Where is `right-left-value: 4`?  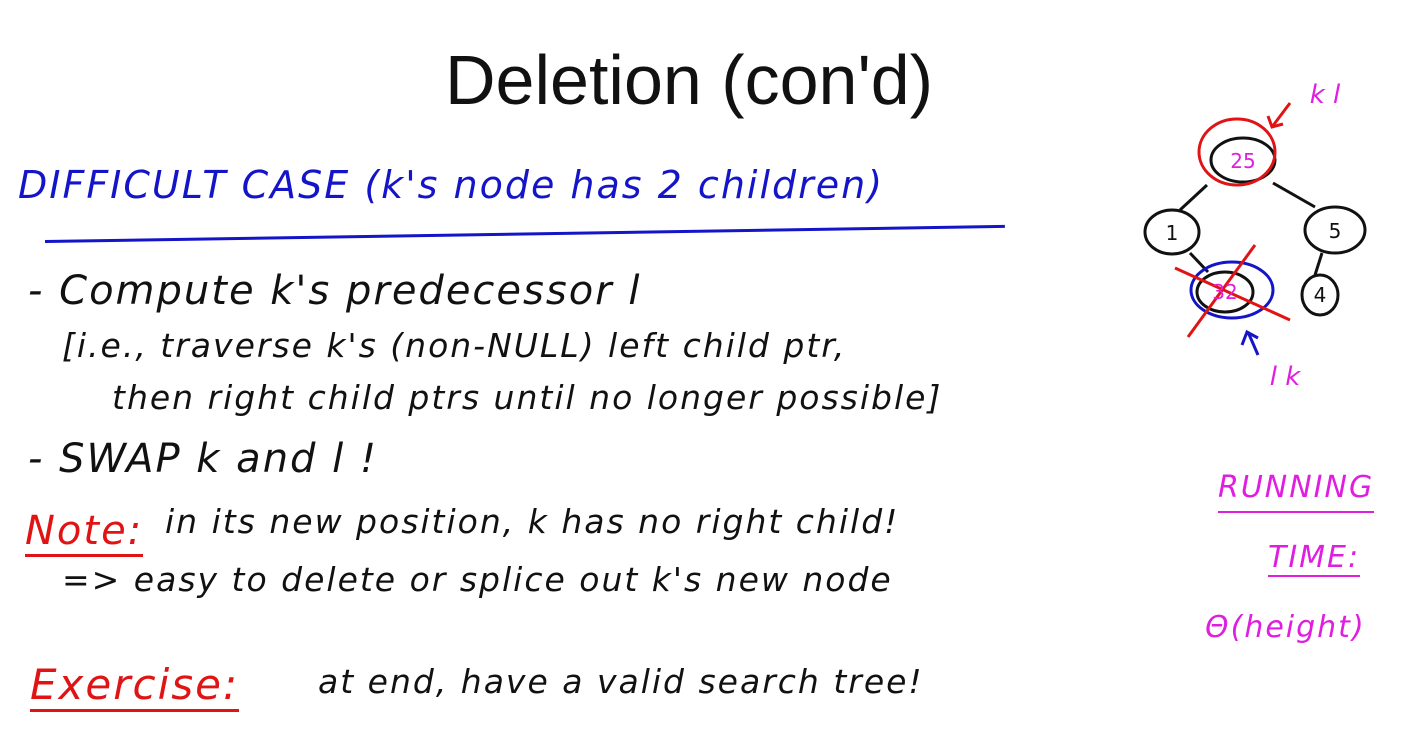
right-left-value: 4 is located at coordinates (1320, 295).